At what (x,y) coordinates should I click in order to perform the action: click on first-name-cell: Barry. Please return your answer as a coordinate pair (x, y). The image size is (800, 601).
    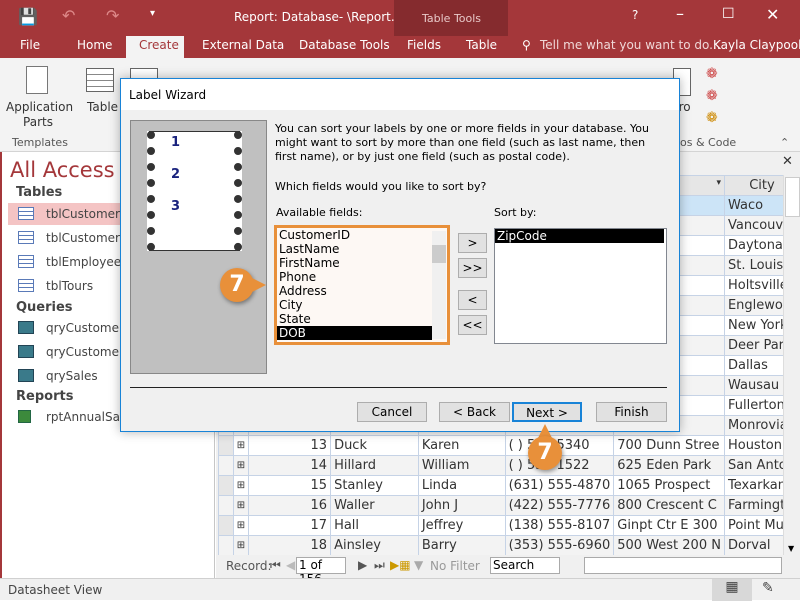
    Looking at the image, I should click on (461, 545).